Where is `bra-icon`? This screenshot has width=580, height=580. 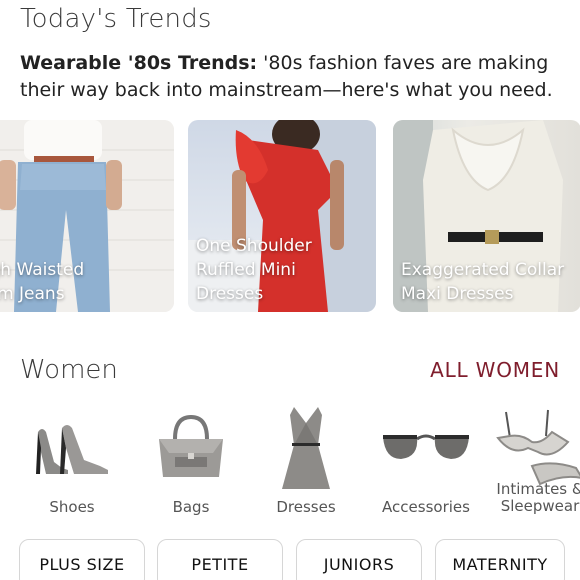
bra-icon is located at coordinates (538, 447).